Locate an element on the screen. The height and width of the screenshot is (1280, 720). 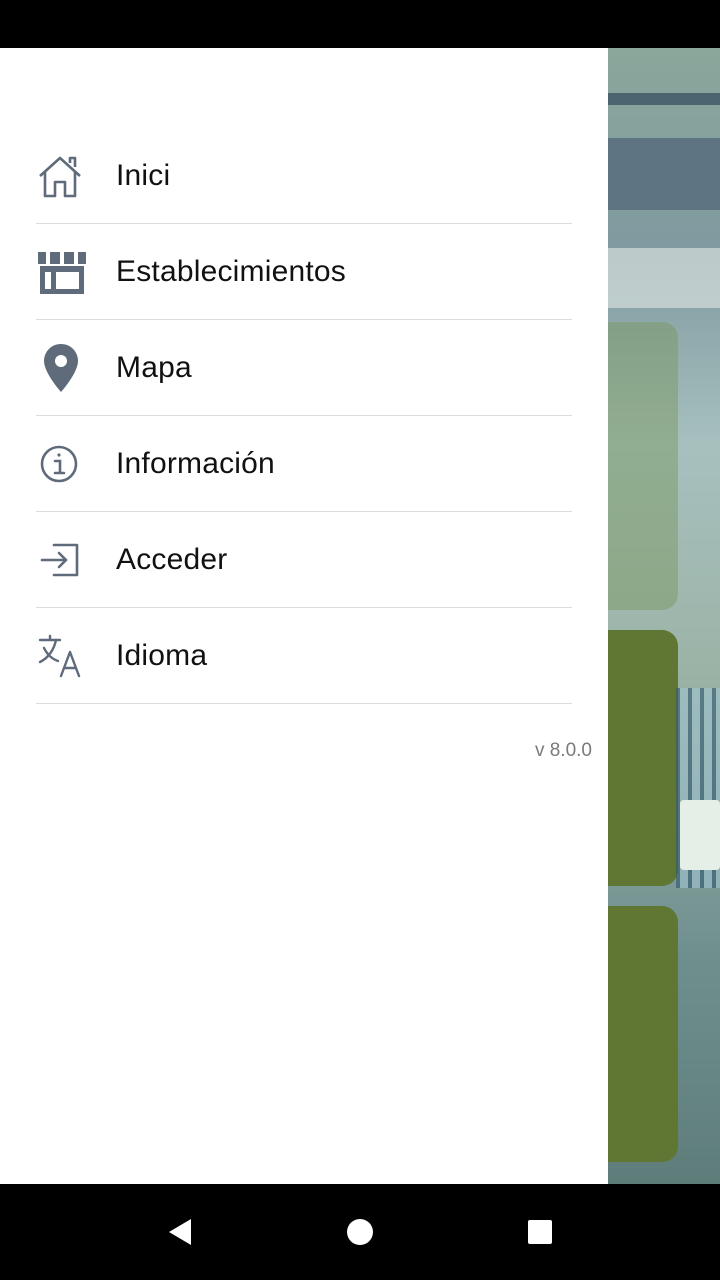
menu-label: Mapa is located at coordinates (154, 367).